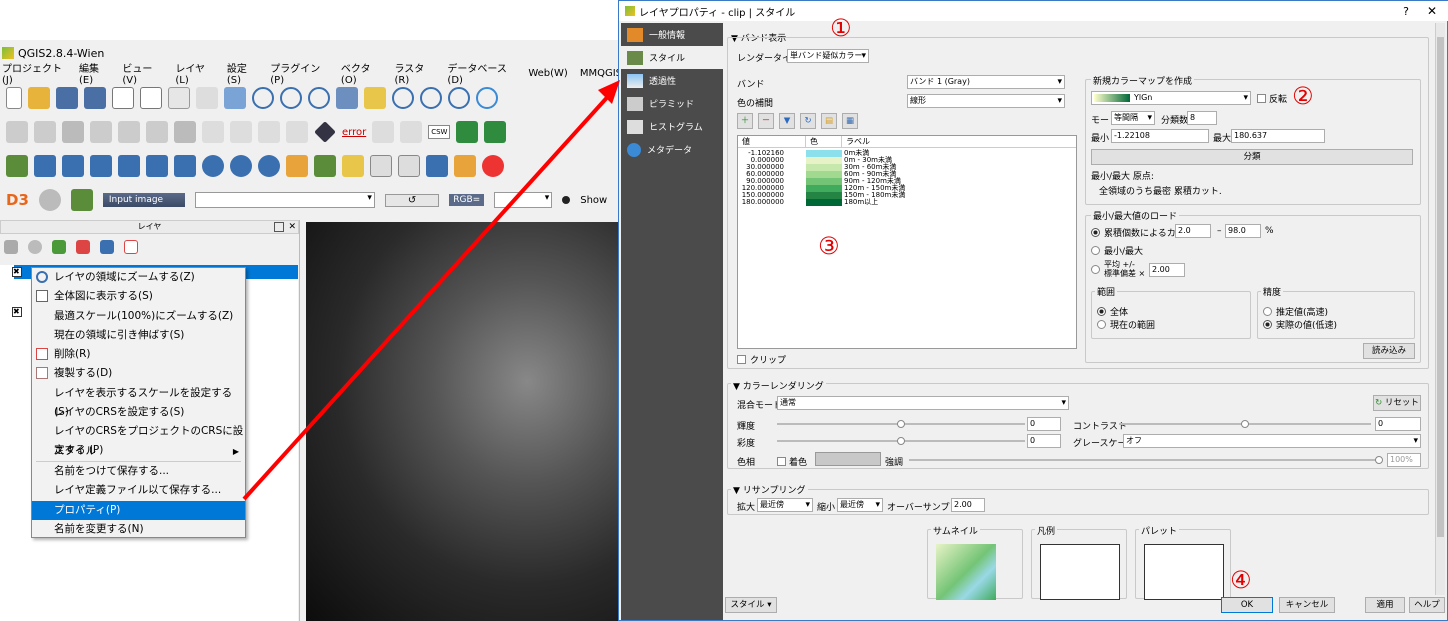 This screenshot has width=1448, height=621. I want to click on annotation-4: ④, so click(1241, 580).